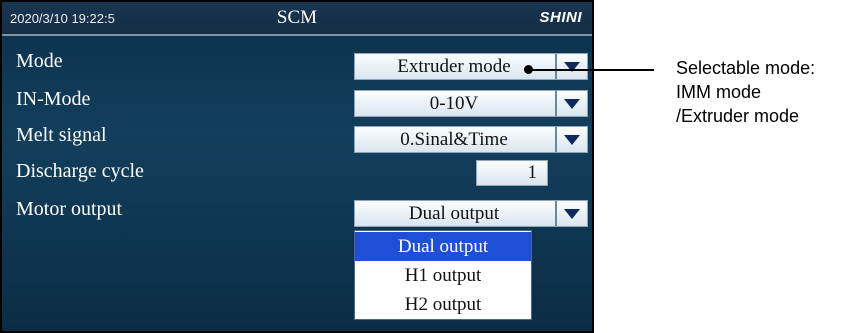  I want to click on motor-output-value: Dual output, so click(454, 213).